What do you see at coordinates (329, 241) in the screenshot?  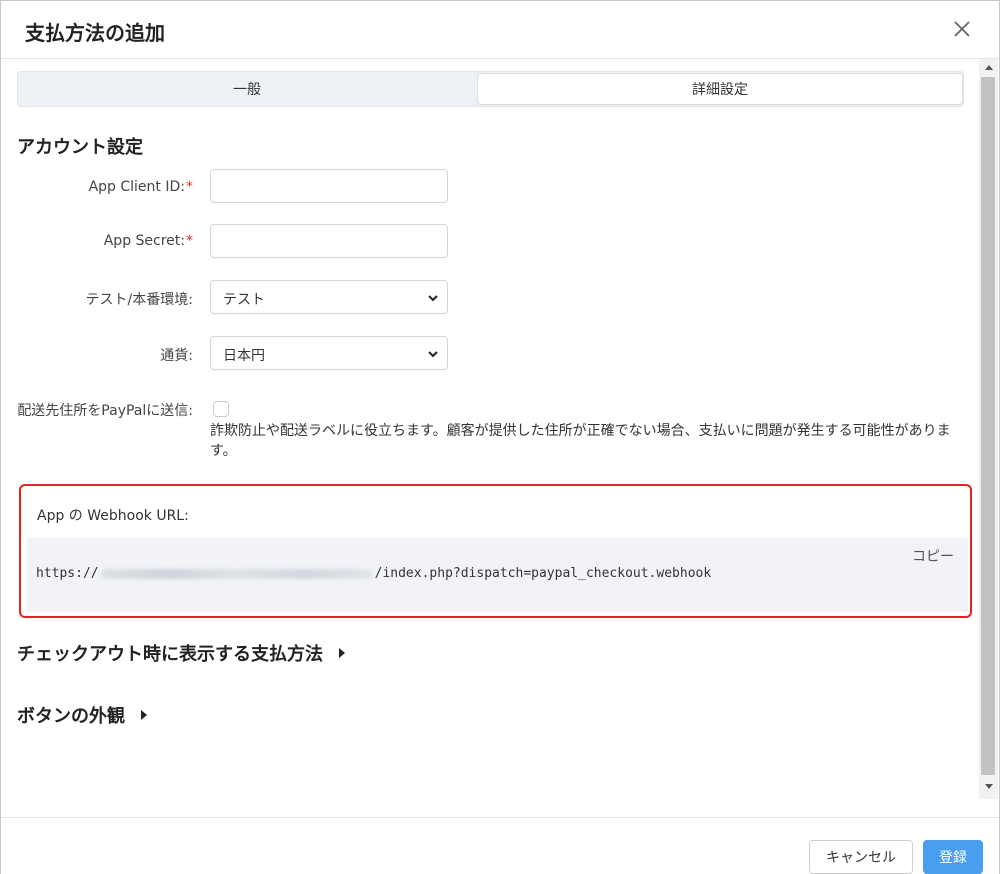 I see `secret-input` at bounding box center [329, 241].